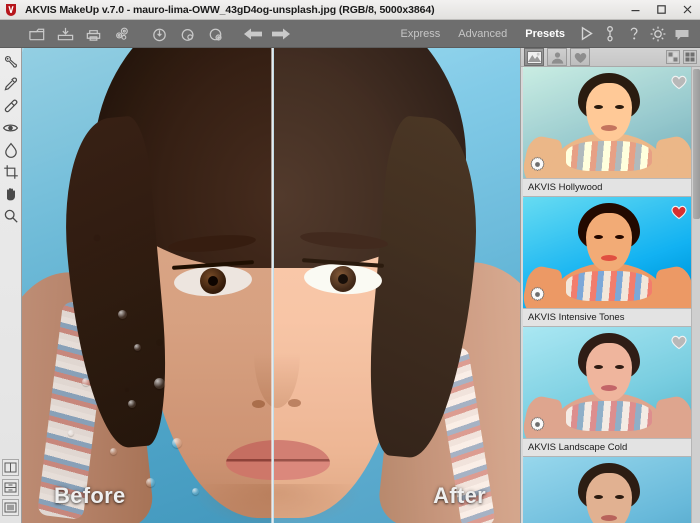  What do you see at coordinates (634, 34) in the screenshot?
I see `help-button` at bounding box center [634, 34].